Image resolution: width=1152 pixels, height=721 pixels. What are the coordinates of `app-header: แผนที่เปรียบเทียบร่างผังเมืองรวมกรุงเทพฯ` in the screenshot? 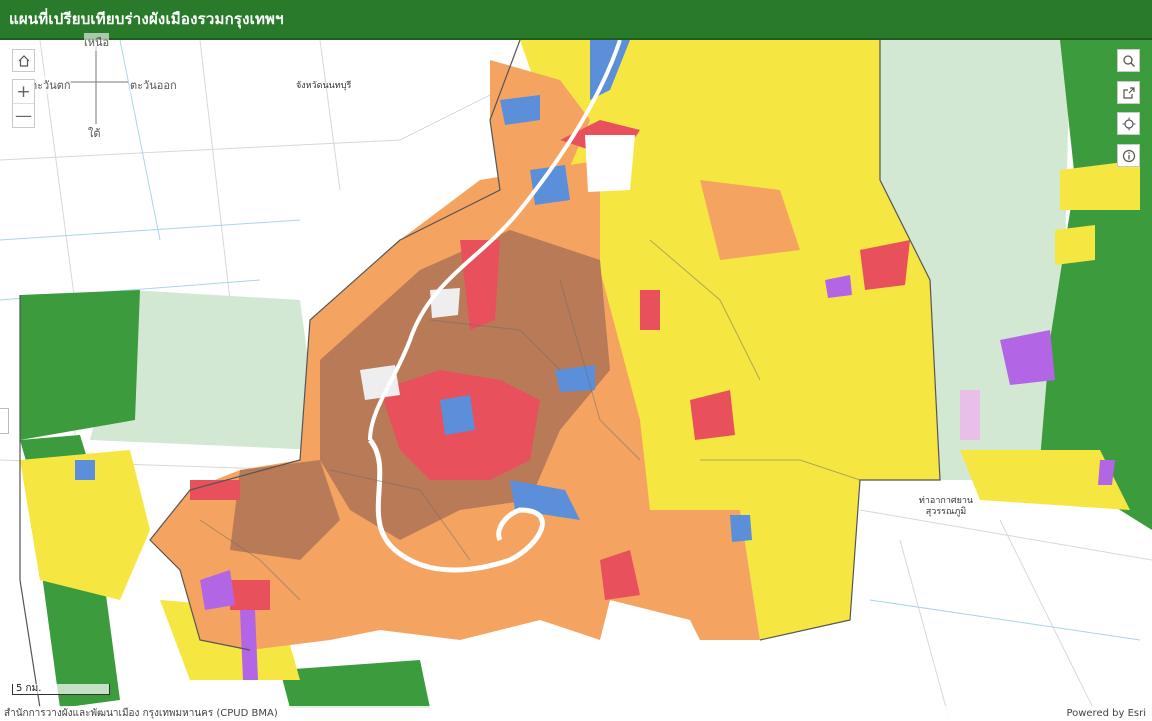 It's located at (576, 19).